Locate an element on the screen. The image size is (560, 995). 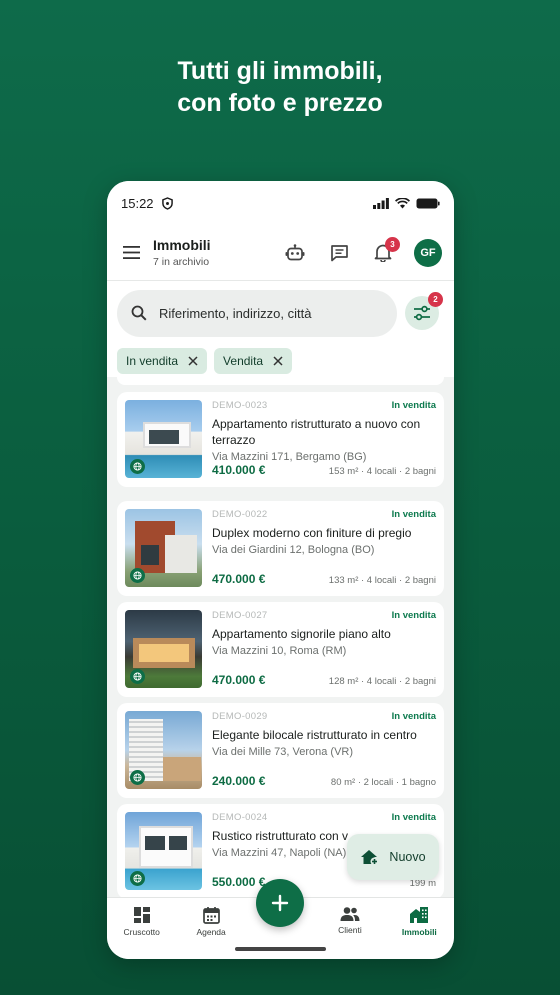
sliders-icon is located at coordinates (422, 313).